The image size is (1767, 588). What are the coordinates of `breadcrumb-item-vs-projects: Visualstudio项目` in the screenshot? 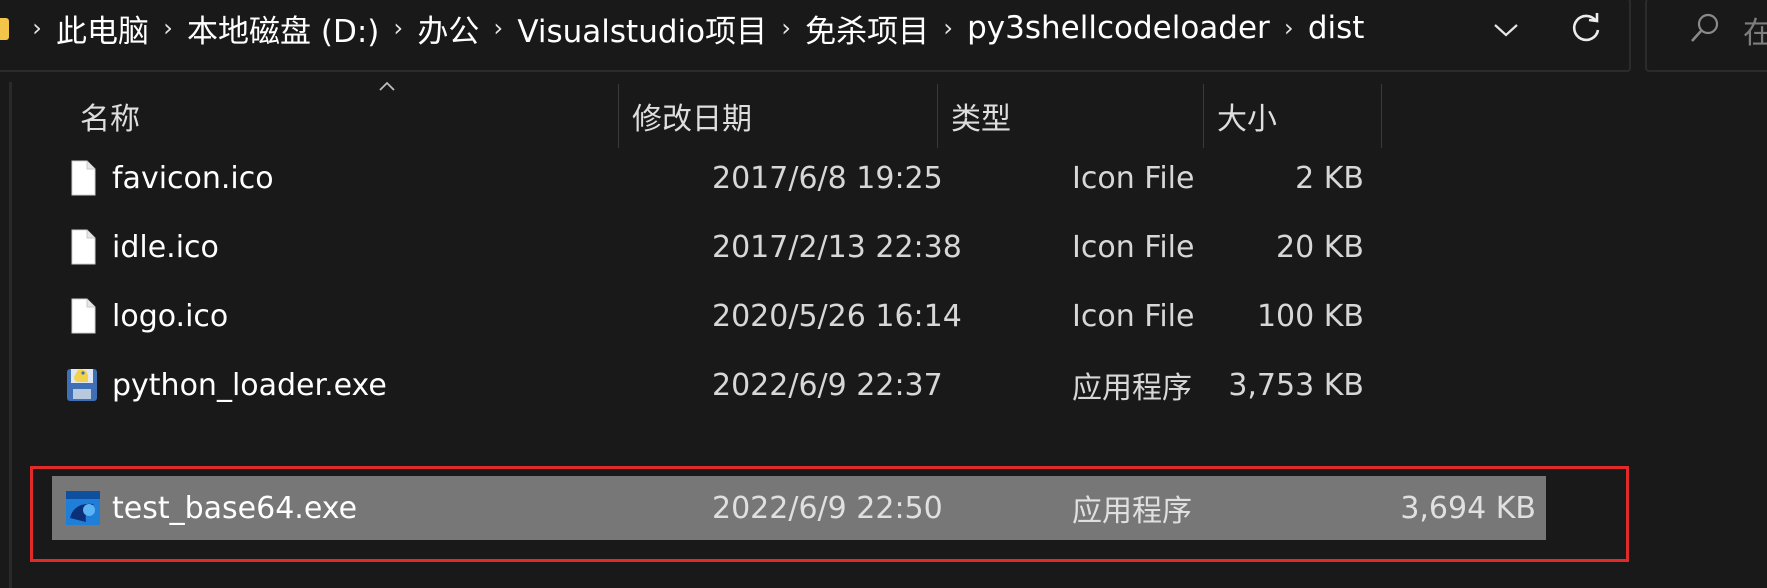 It's located at (642, 28).